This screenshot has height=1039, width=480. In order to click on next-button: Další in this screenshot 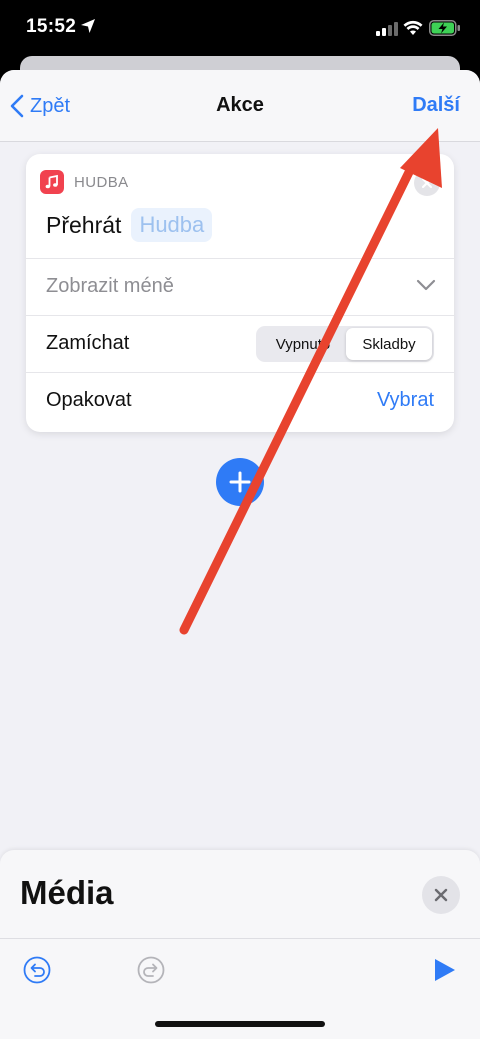, I will do `click(436, 105)`.